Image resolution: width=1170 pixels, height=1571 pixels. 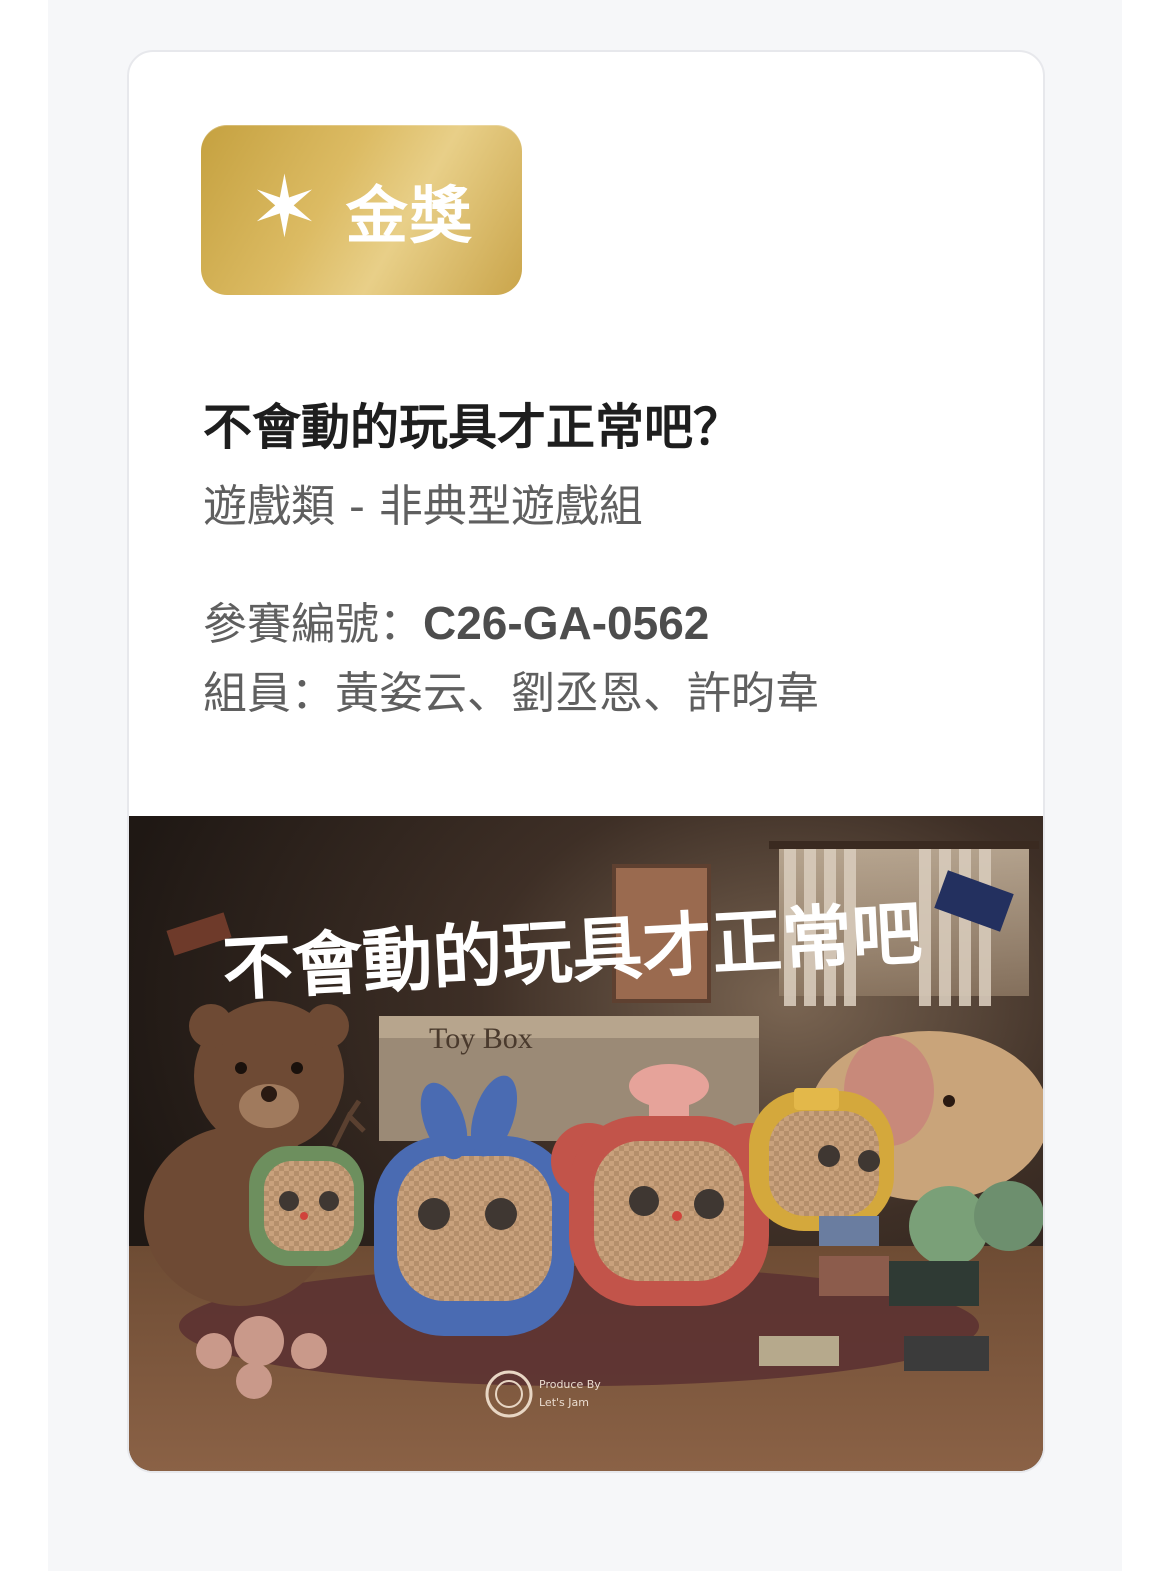 What do you see at coordinates (284, 207) in the screenshot?
I see `star-icon: ✶` at bounding box center [284, 207].